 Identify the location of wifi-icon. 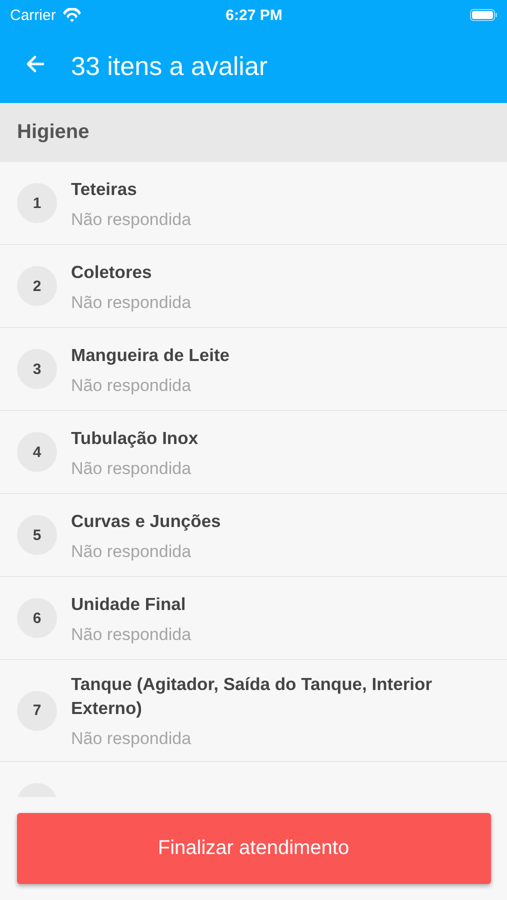
(72, 15).